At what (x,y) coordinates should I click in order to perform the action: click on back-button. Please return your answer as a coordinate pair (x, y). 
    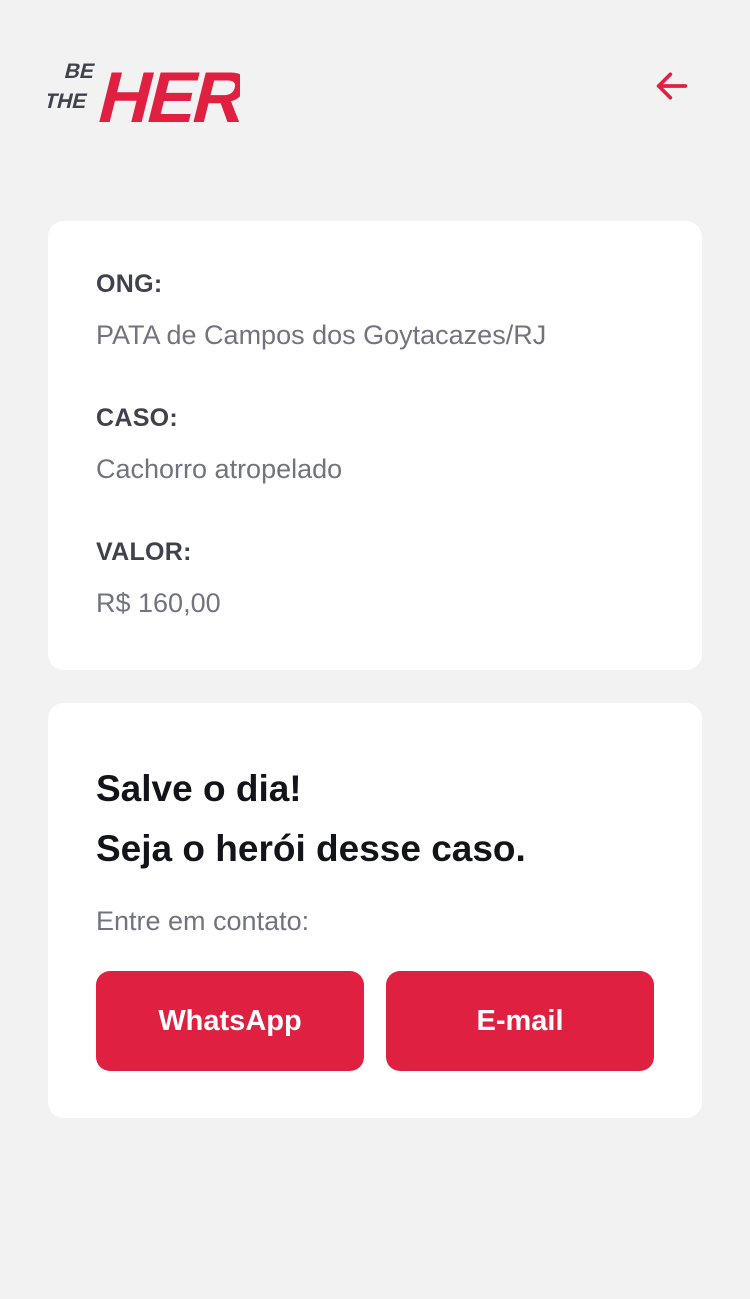
    Looking at the image, I should click on (672, 86).